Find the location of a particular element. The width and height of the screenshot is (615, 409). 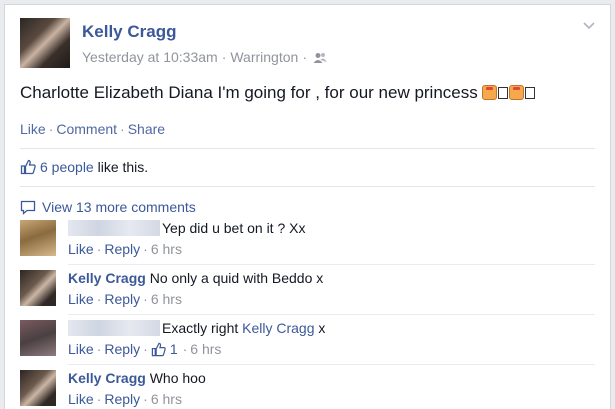

comment-mention-link: Kelly Cragg is located at coordinates (278, 328).